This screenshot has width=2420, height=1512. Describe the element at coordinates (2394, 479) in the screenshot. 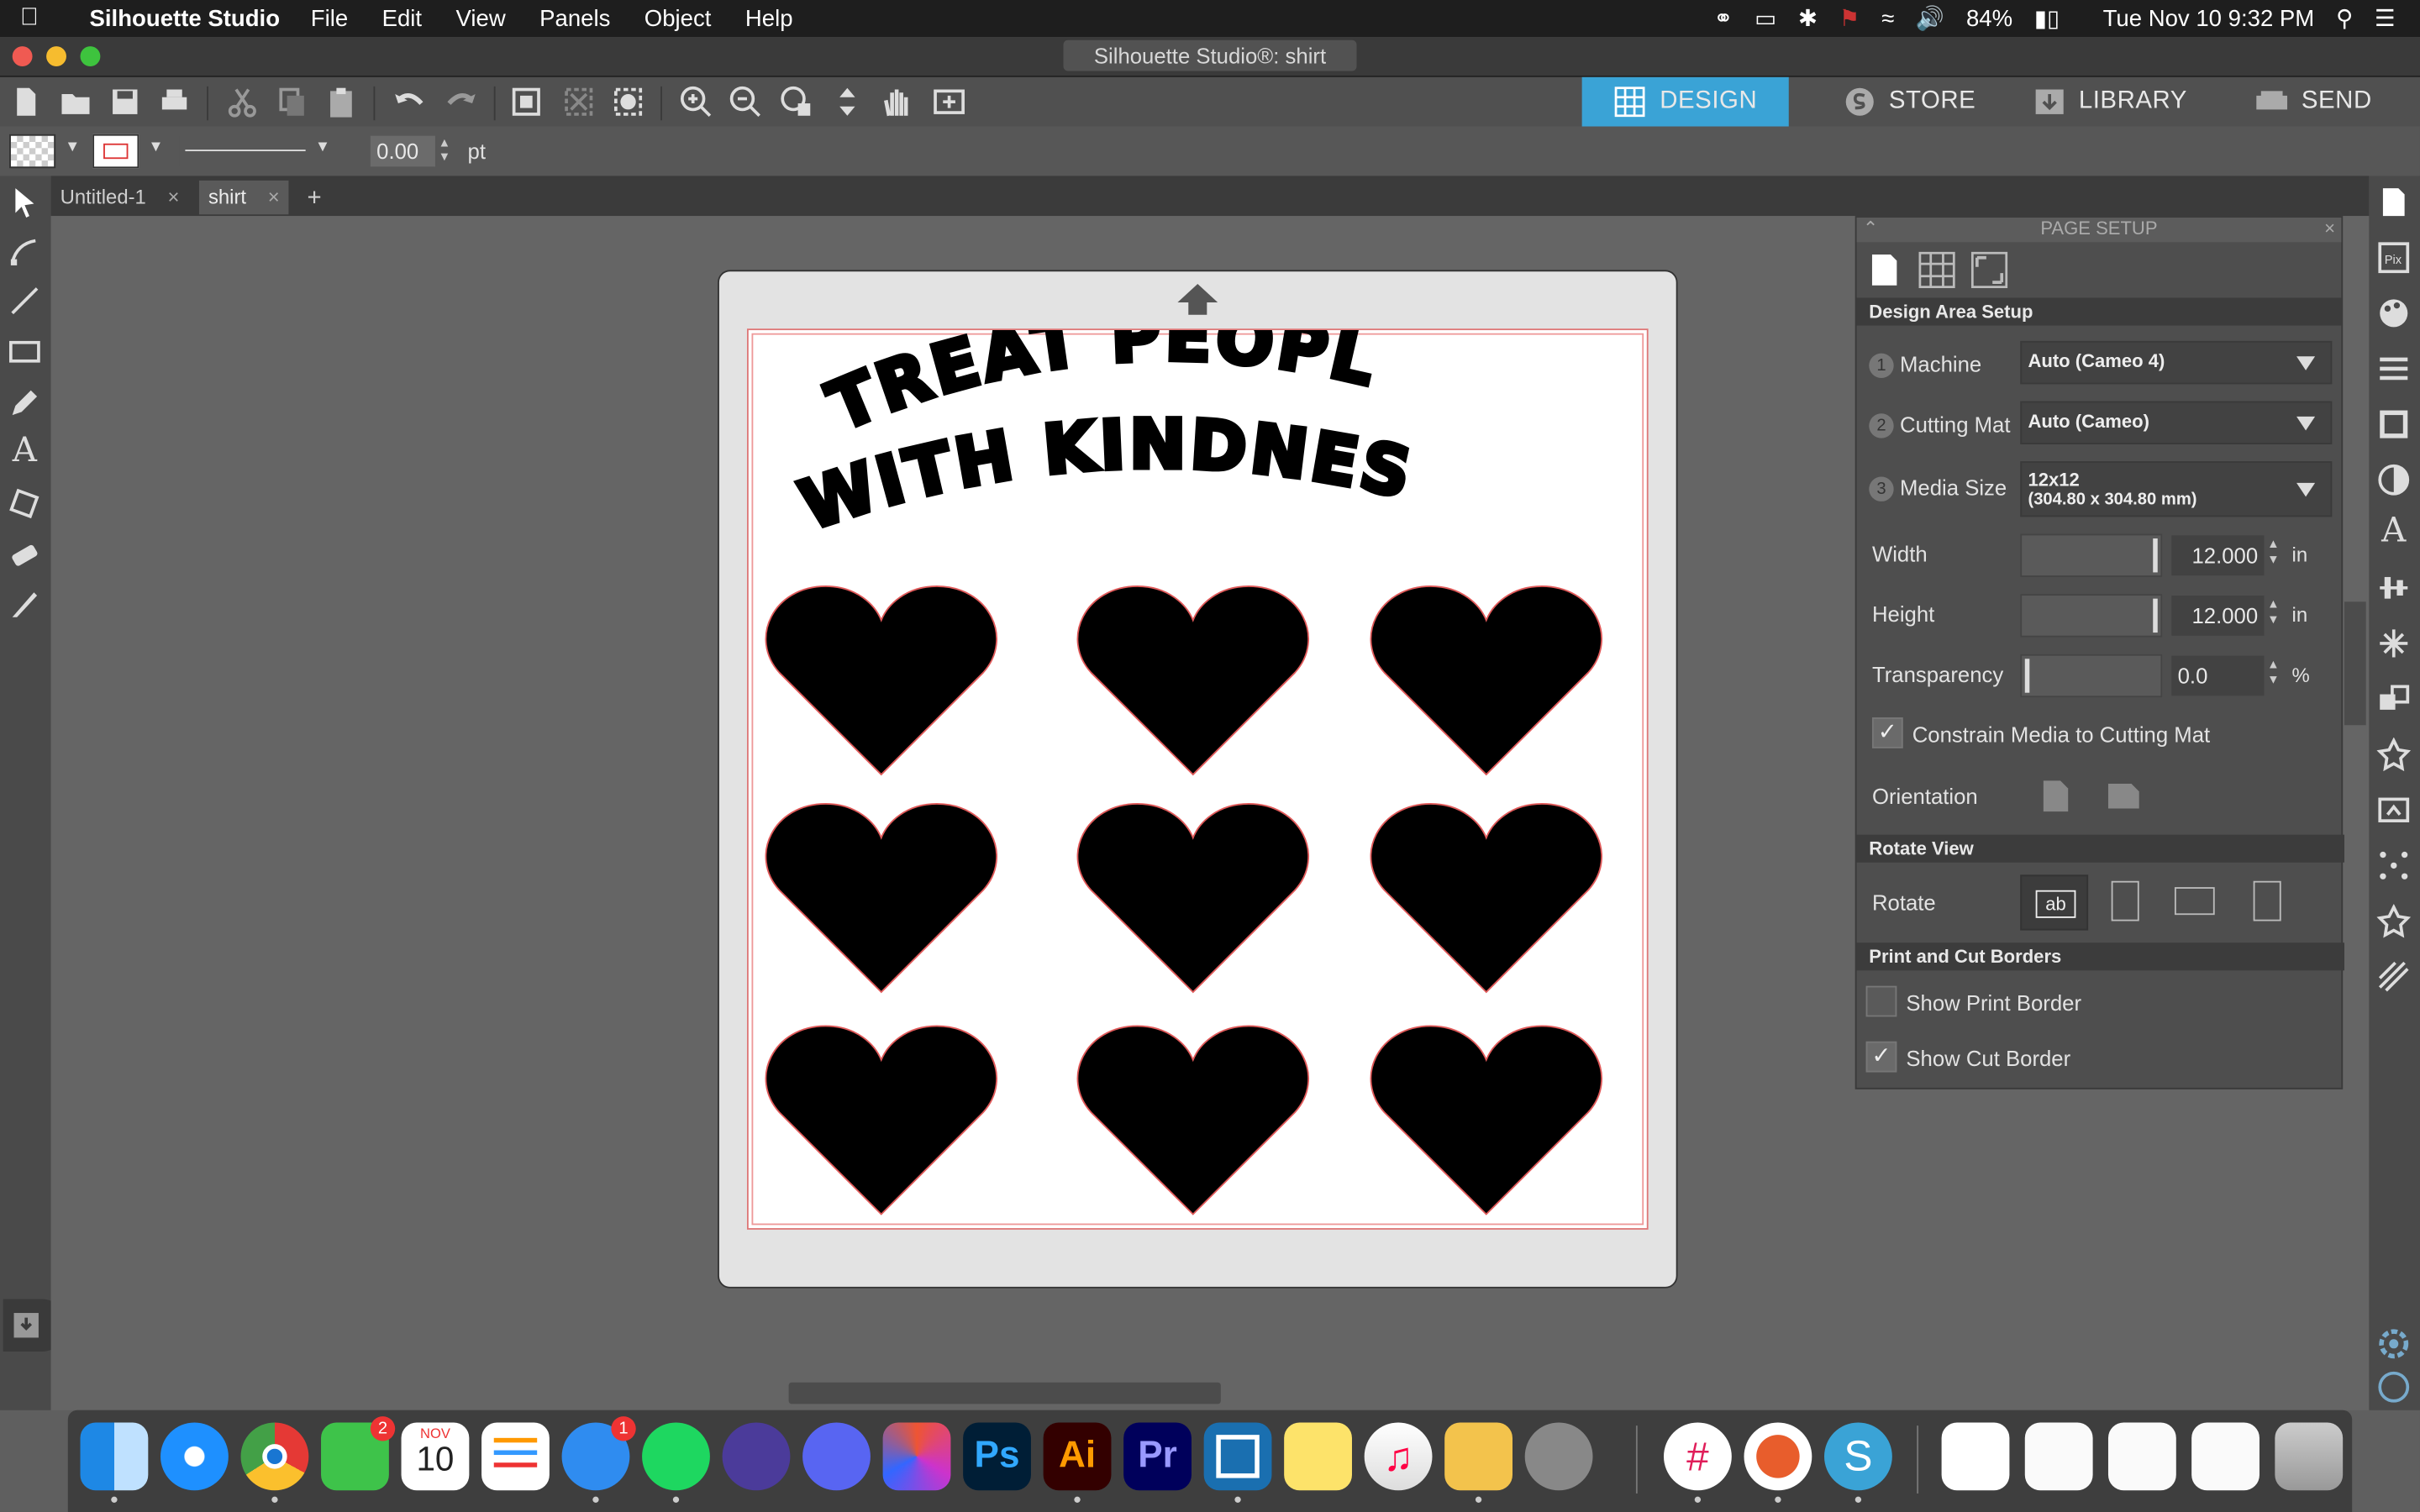

I see `gradient-icon` at that location.